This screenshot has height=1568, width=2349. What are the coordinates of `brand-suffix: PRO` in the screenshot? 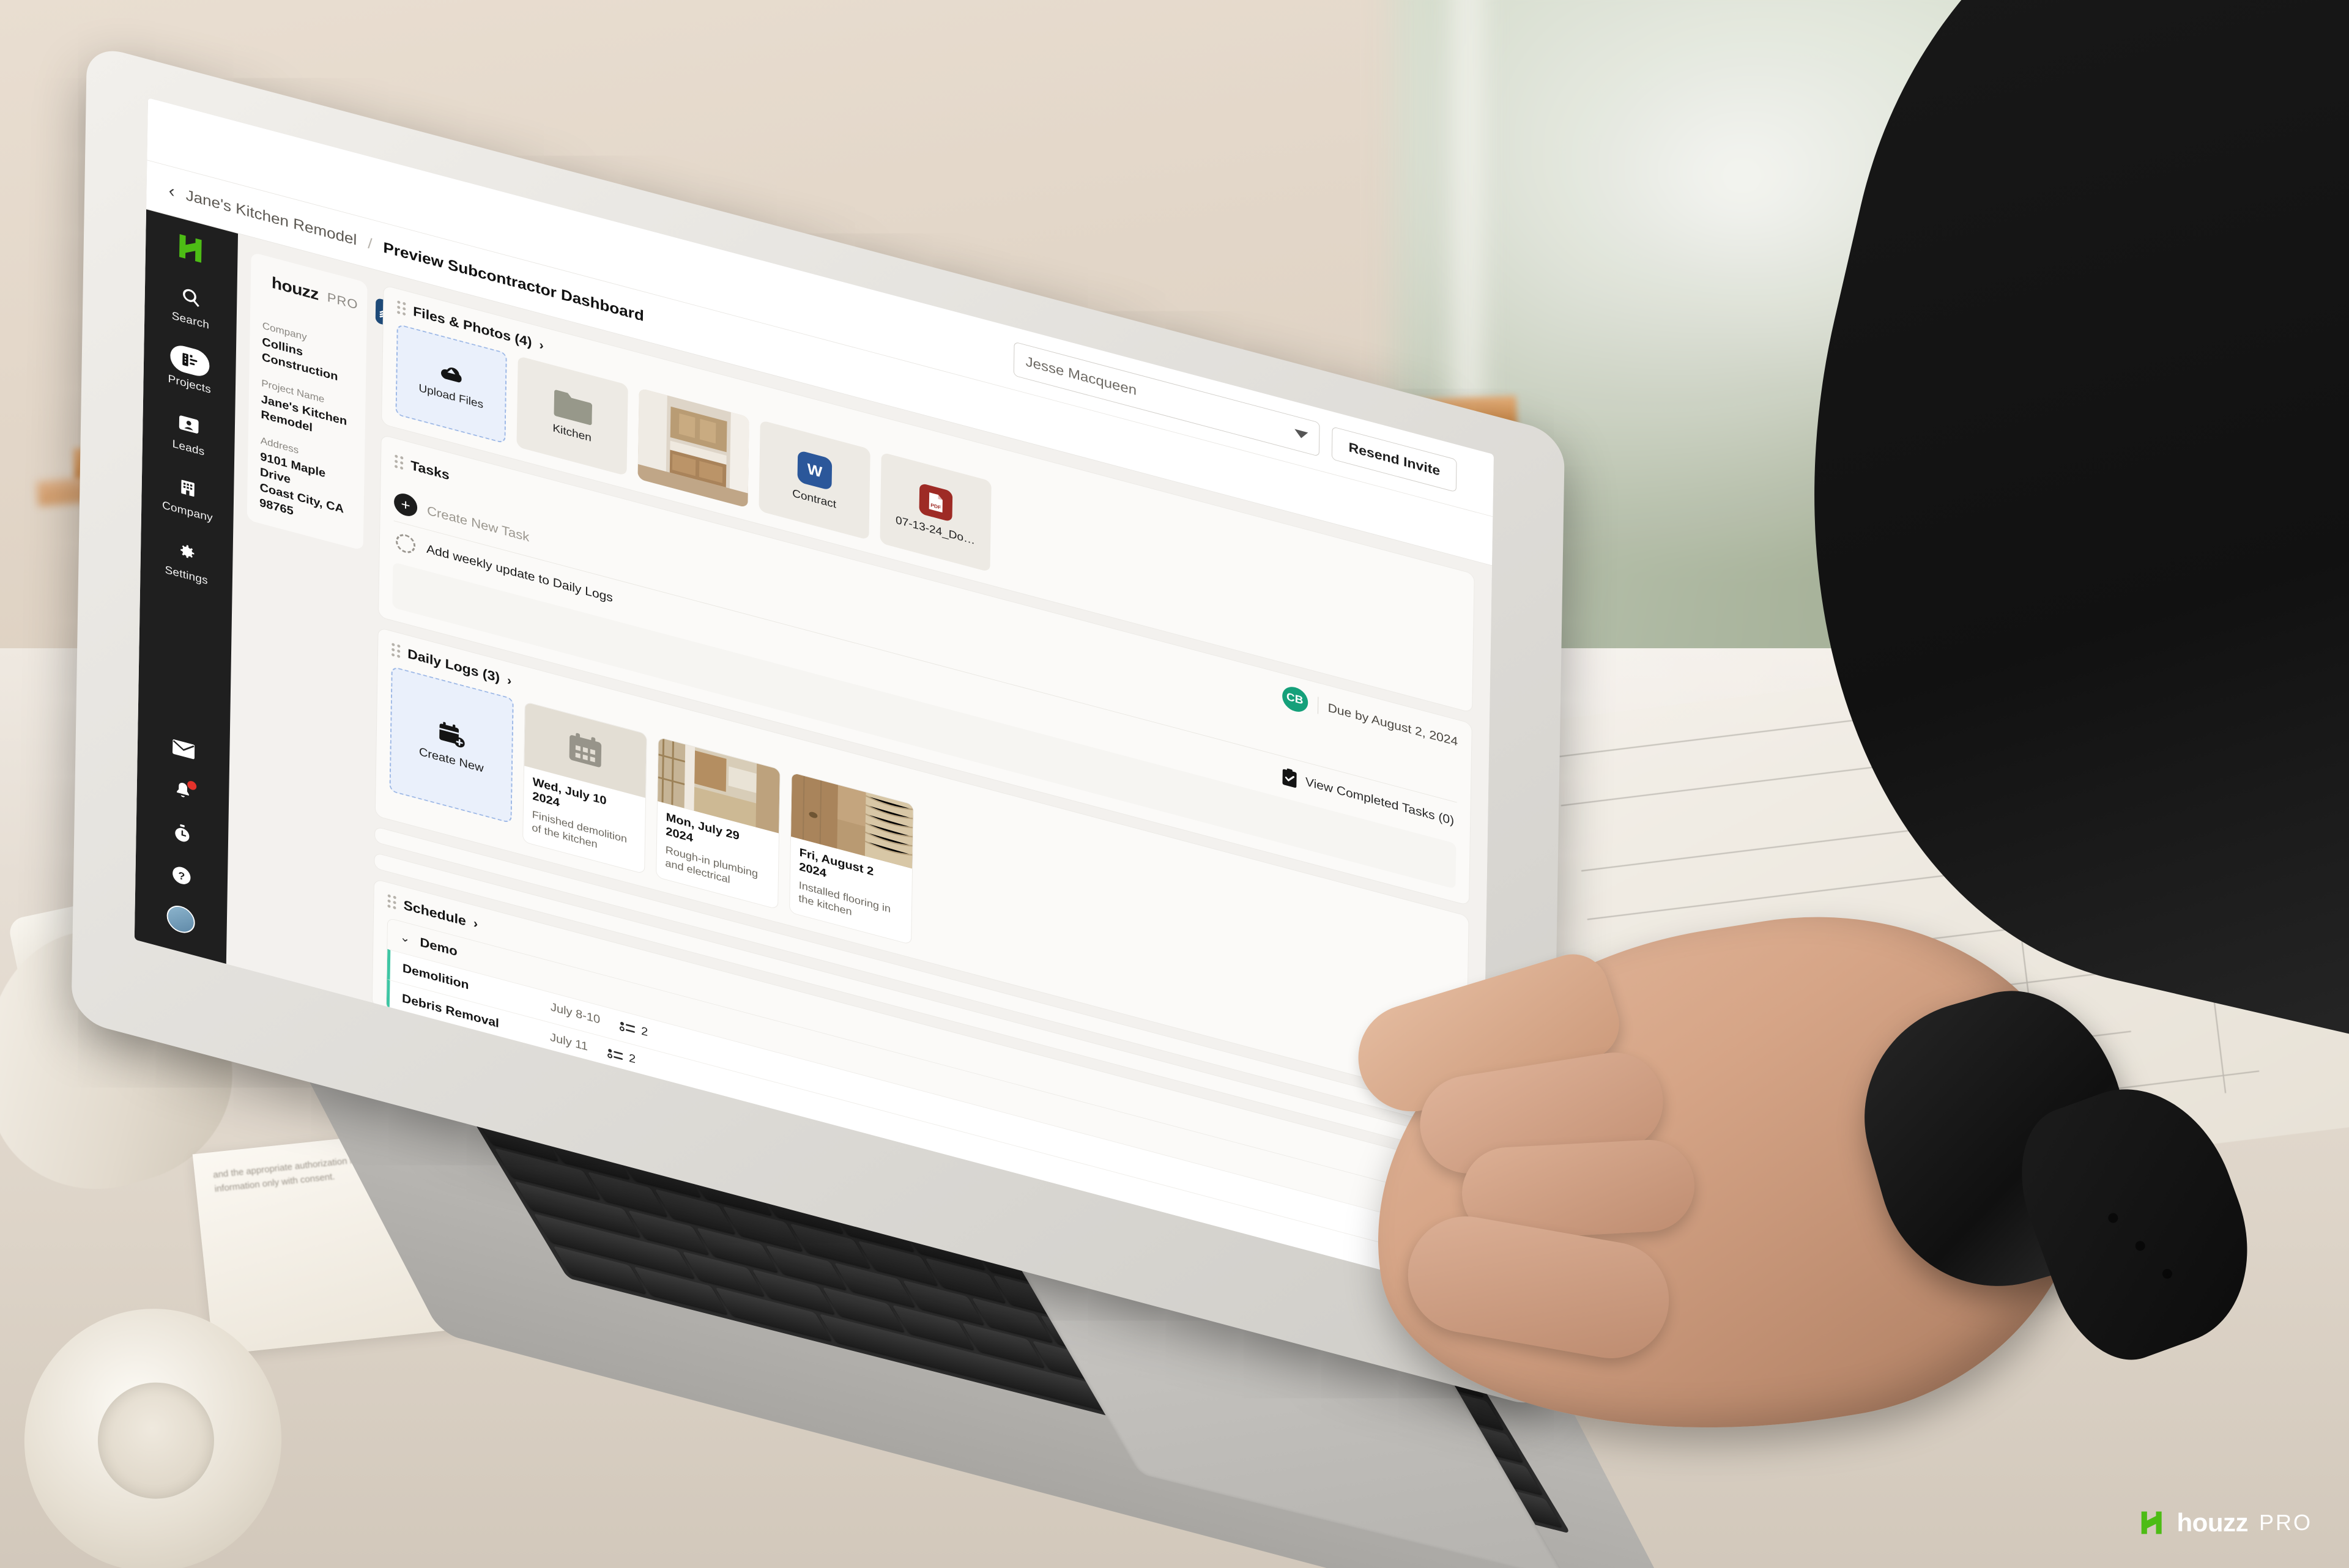 It's located at (342, 300).